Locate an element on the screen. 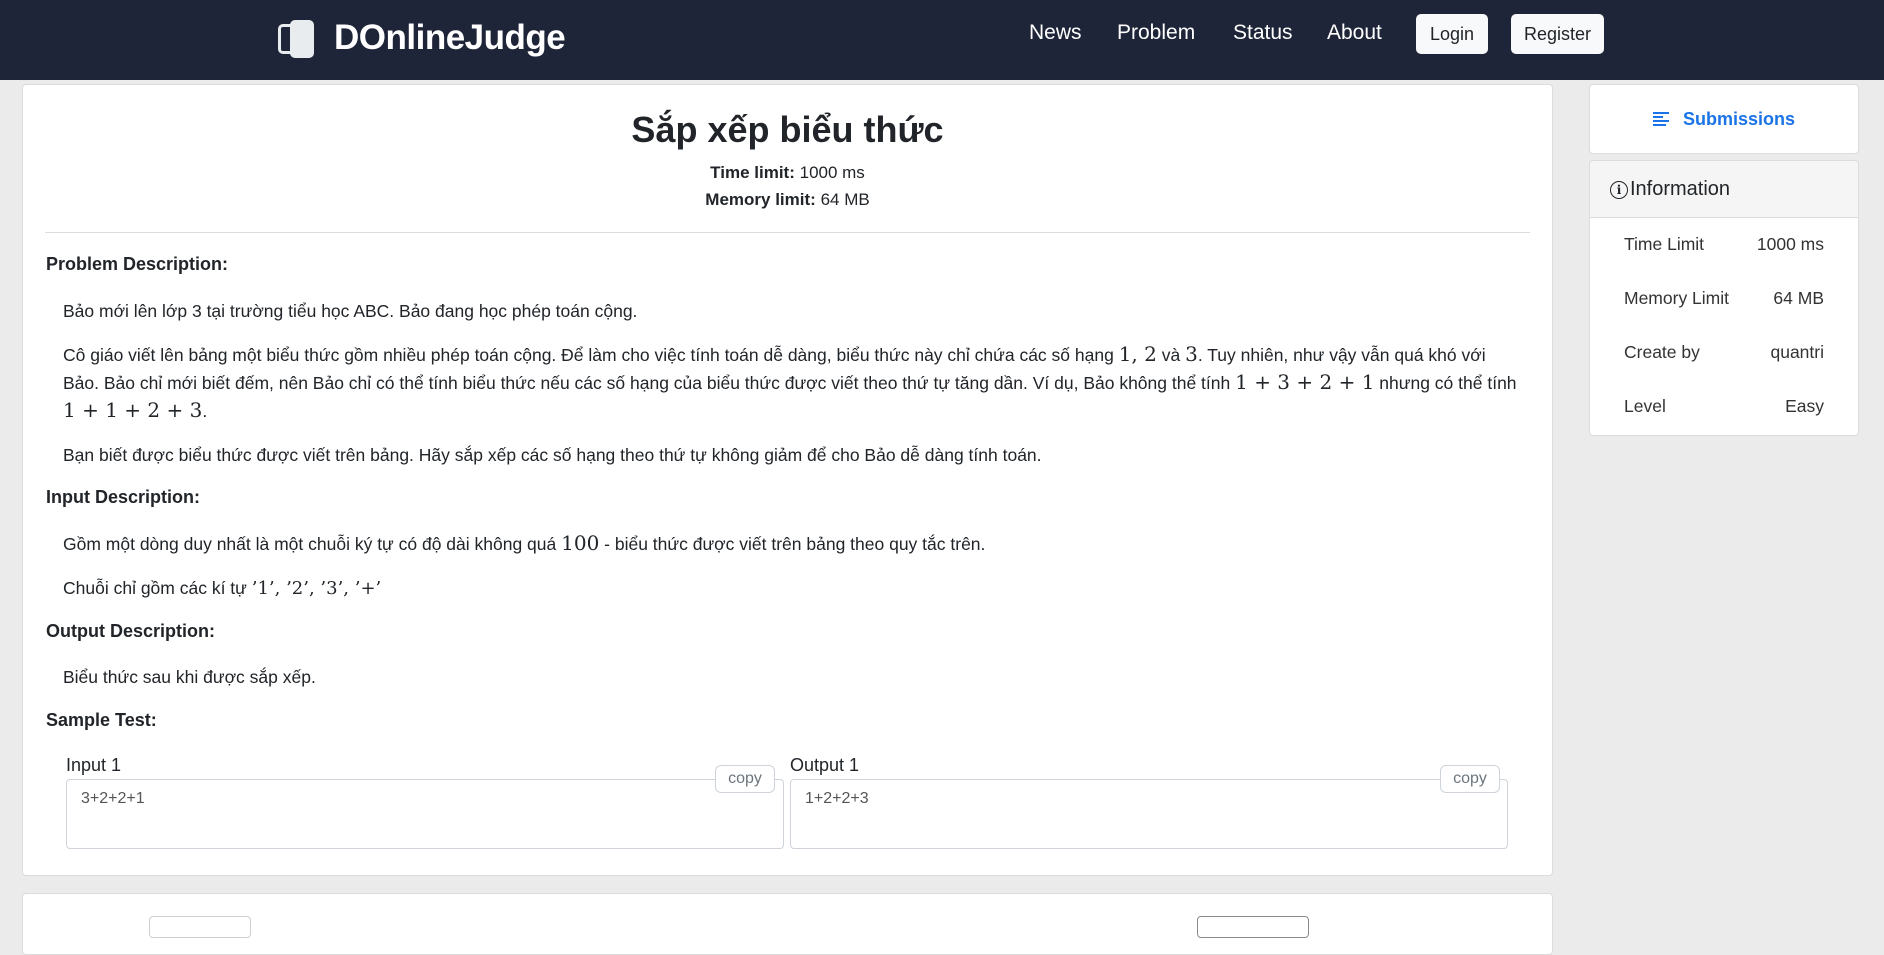 The height and width of the screenshot is (955, 1884). problem-title: Sắp xếp biểu thức is located at coordinates (787, 129).